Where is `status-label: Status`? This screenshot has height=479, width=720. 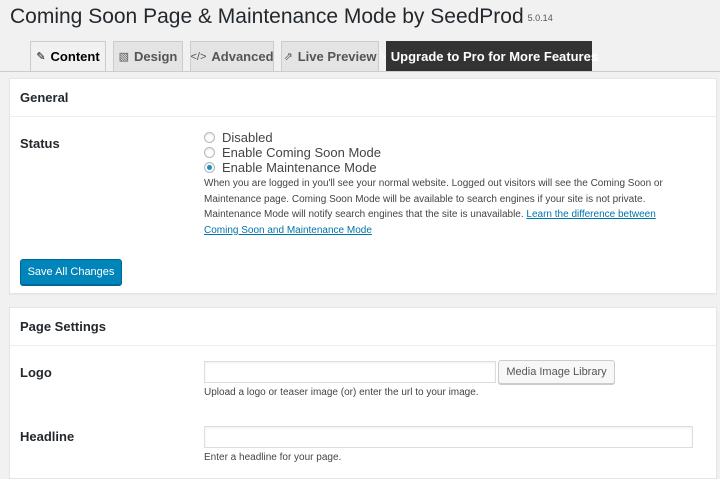 status-label: Status is located at coordinates (40, 143).